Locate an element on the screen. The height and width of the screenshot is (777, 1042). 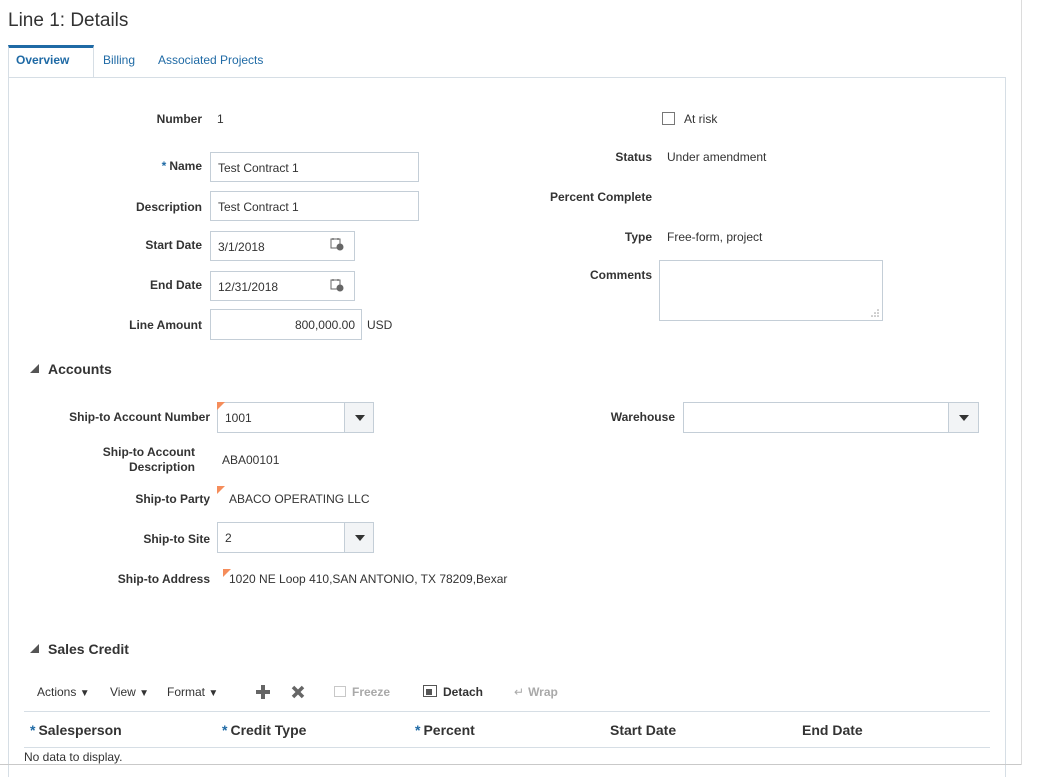
ship-to-account-number-field: 1001 is located at coordinates (281, 417).